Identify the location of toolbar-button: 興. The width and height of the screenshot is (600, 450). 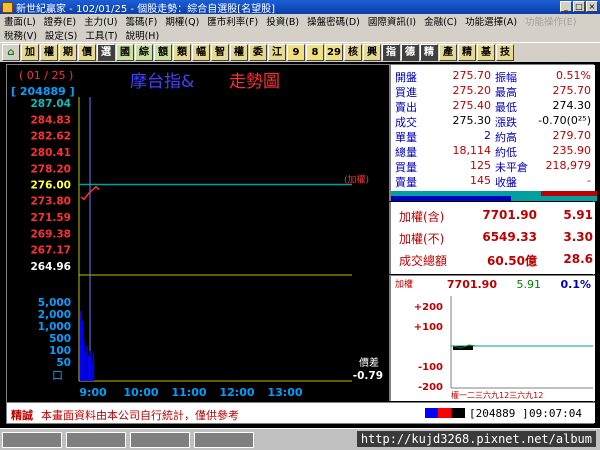
(372, 52).